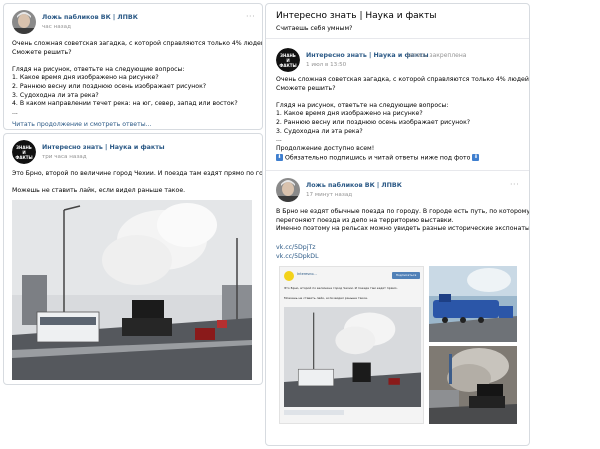 Image resolution: width=600 pixels, height=449 pixels. What do you see at coordinates (436, 55) in the screenshot?
I see `pinned-label: запись закреплена` at bounding box center [436, 55].